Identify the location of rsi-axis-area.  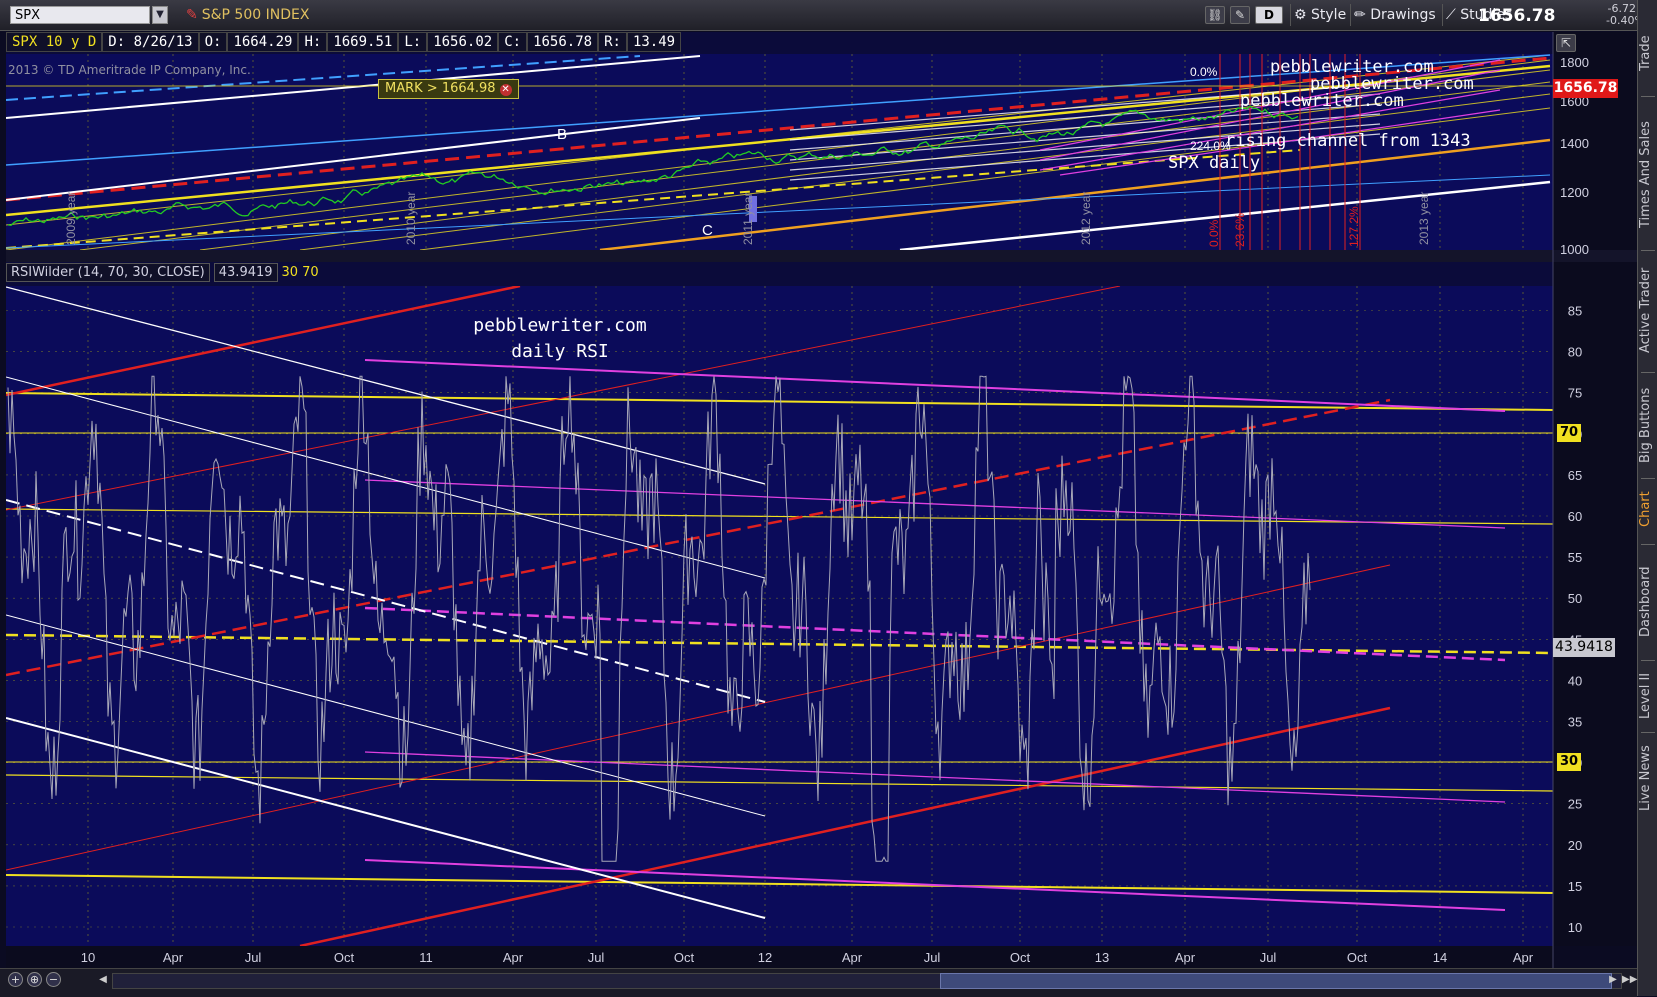
(1595, 604).